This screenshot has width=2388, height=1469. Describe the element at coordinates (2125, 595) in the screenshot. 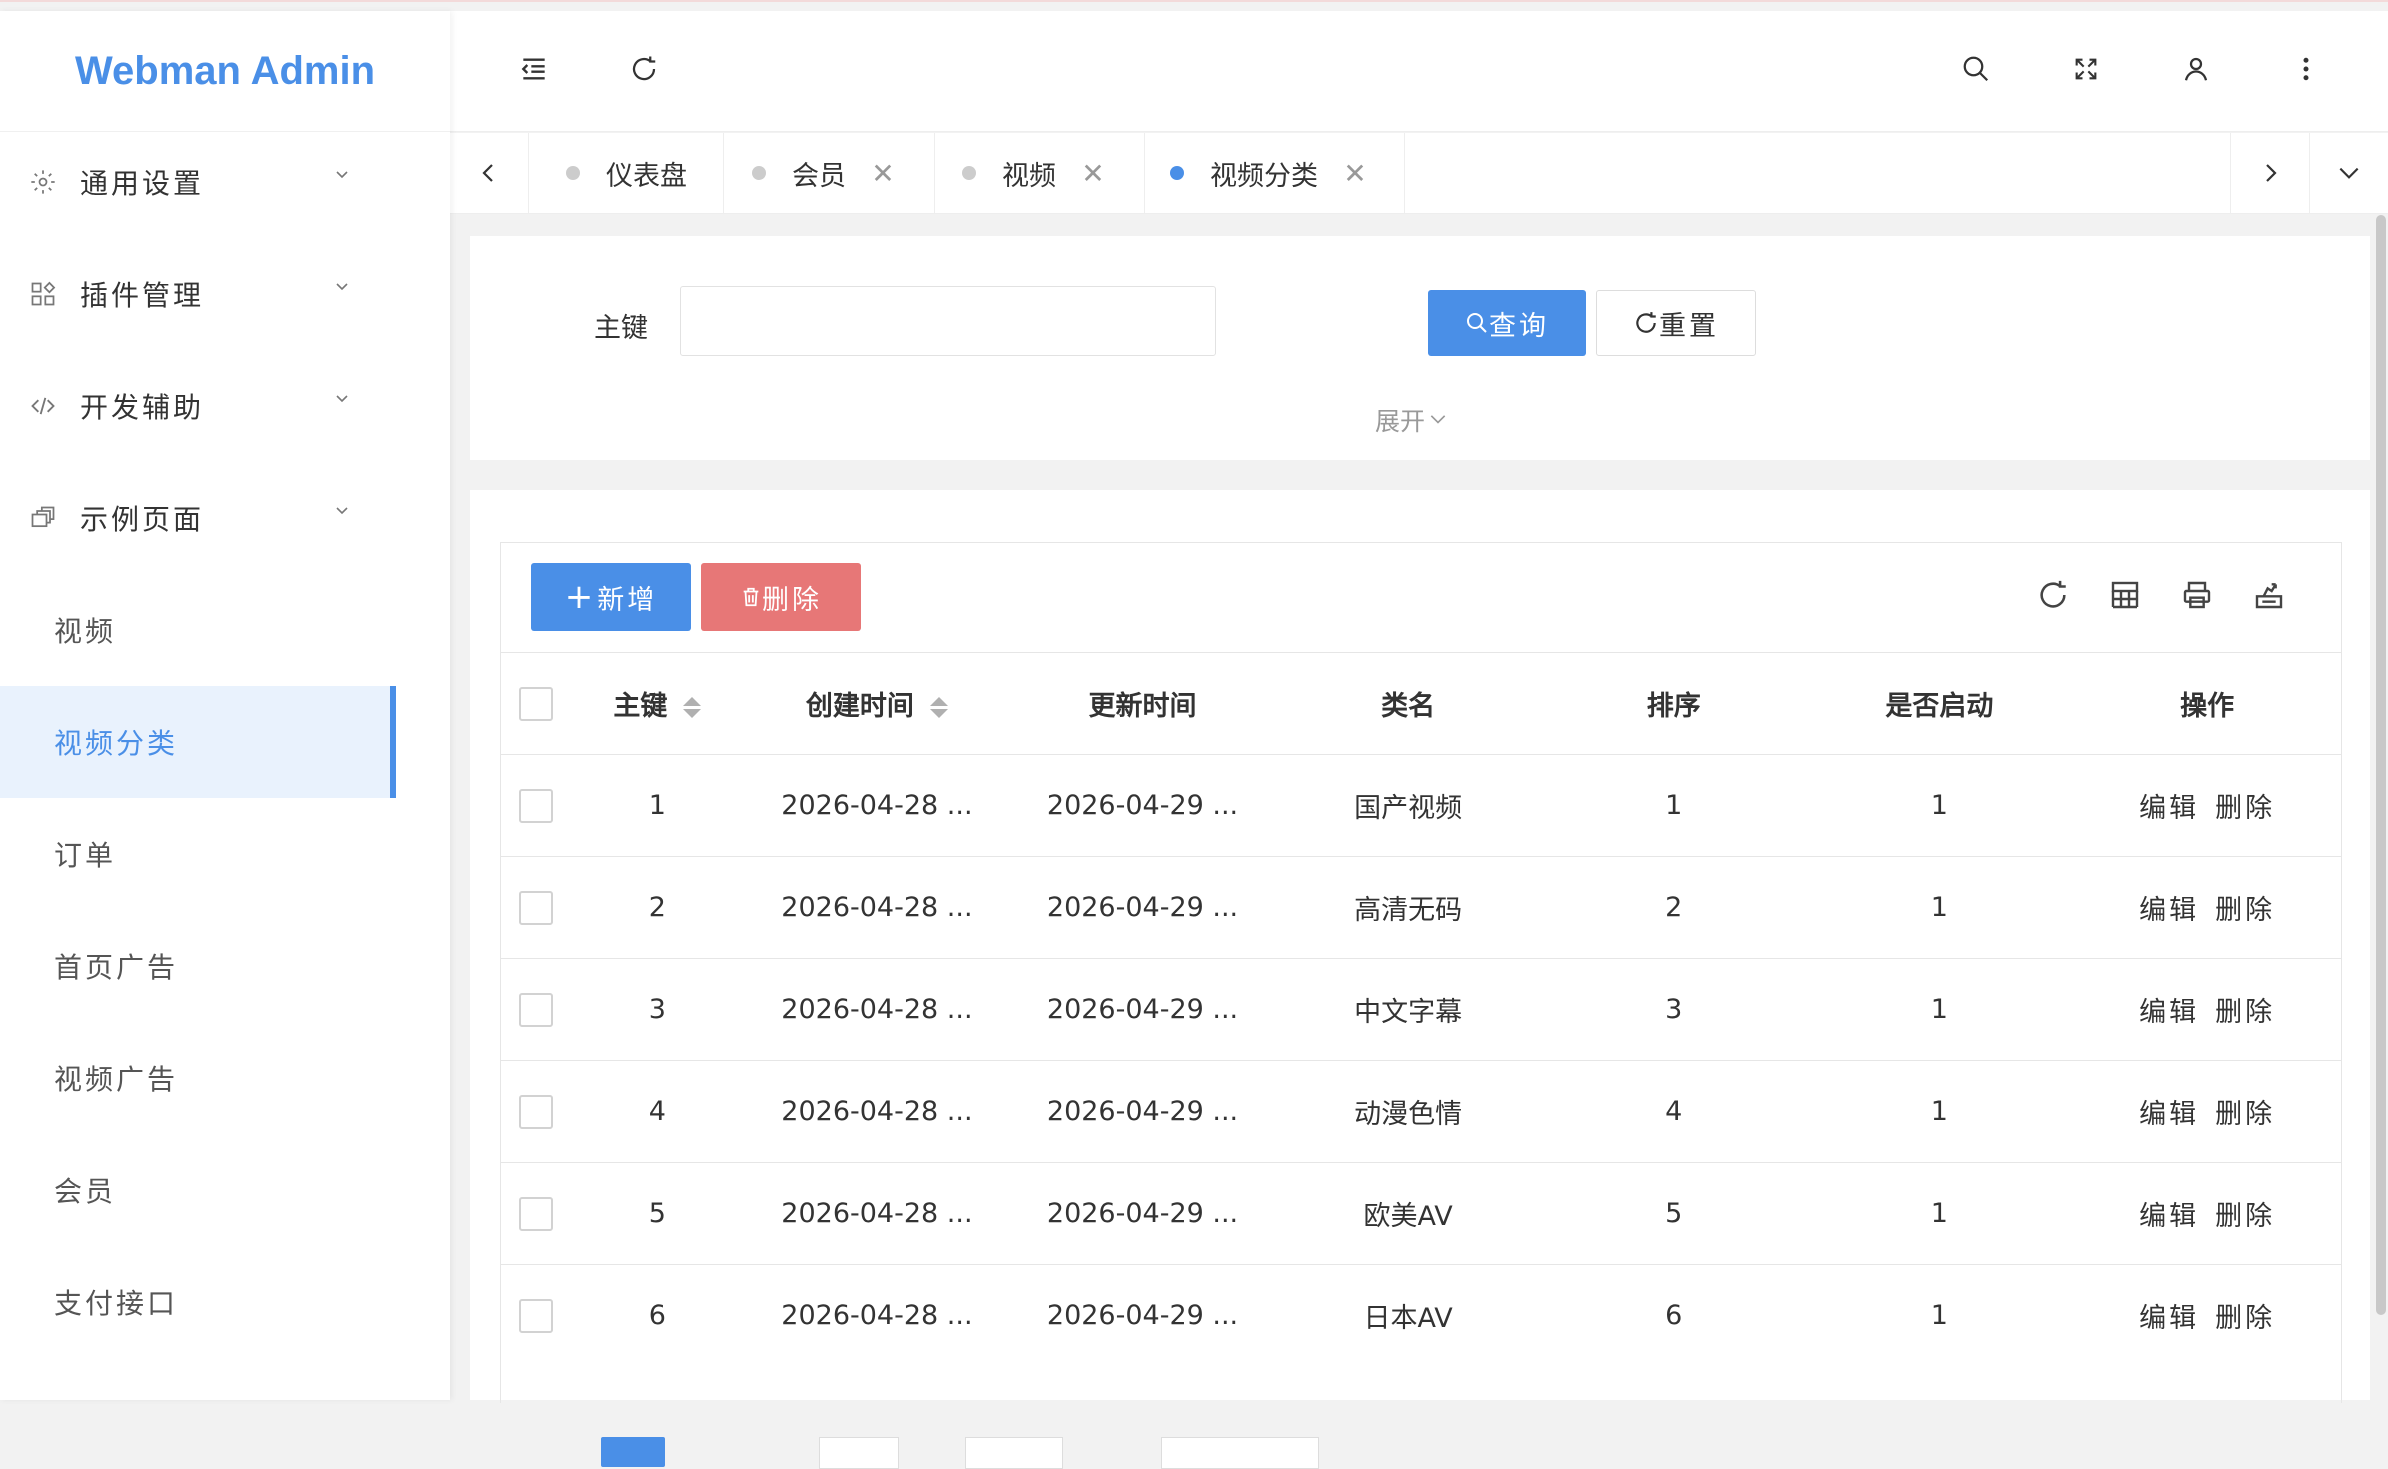

I see `columns-icon` at that location.